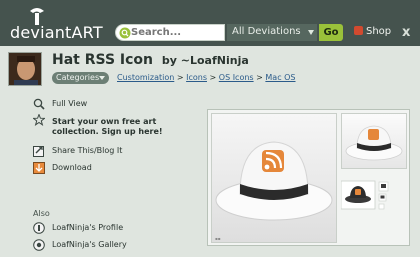 The width and height of the screenshot is (420, 257). Describe the element at coordinates (266, 31) in the screenshot. I see `search-scope-label: All Deviations` at that location.